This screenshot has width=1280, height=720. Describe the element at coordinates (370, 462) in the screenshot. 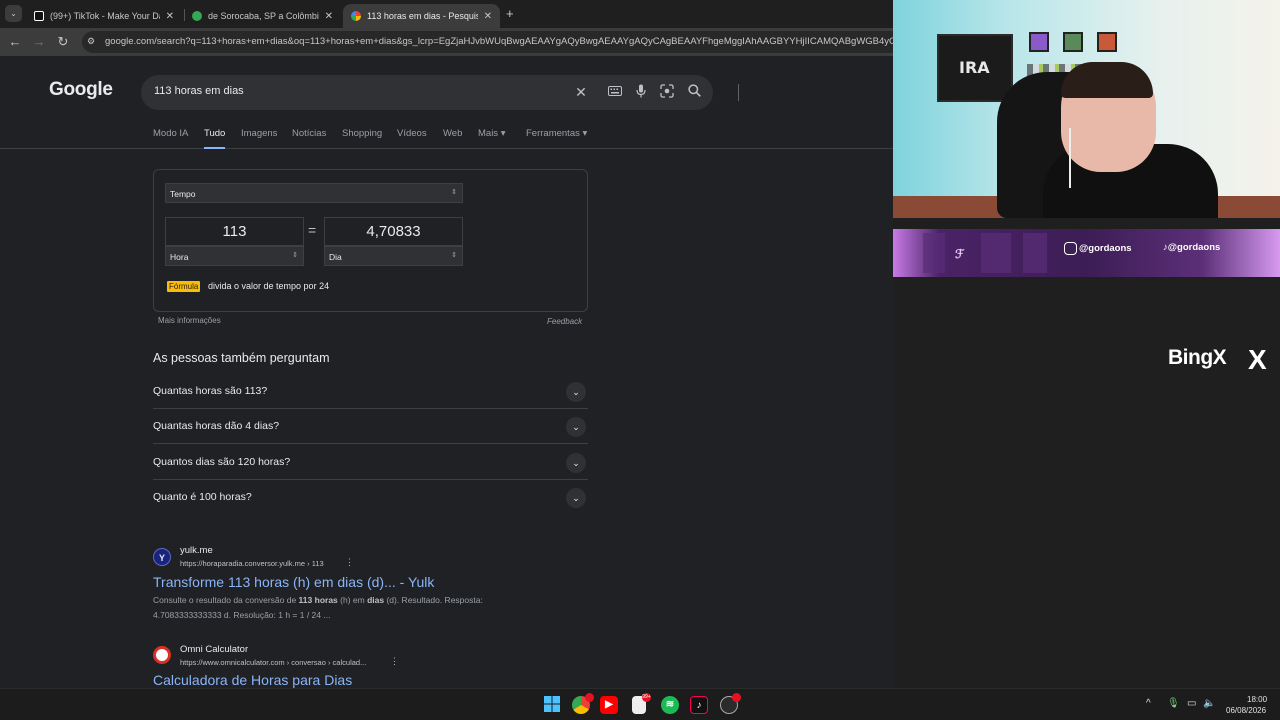

I see `paa-question: Quantos dias são 120 horas? ⌄` at that location.